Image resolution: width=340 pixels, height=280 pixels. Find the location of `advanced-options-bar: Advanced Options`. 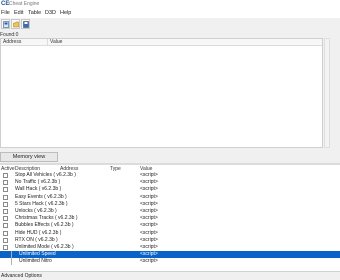

advanced-options-bar: Advanced Options is located at coordinates (170, 275).